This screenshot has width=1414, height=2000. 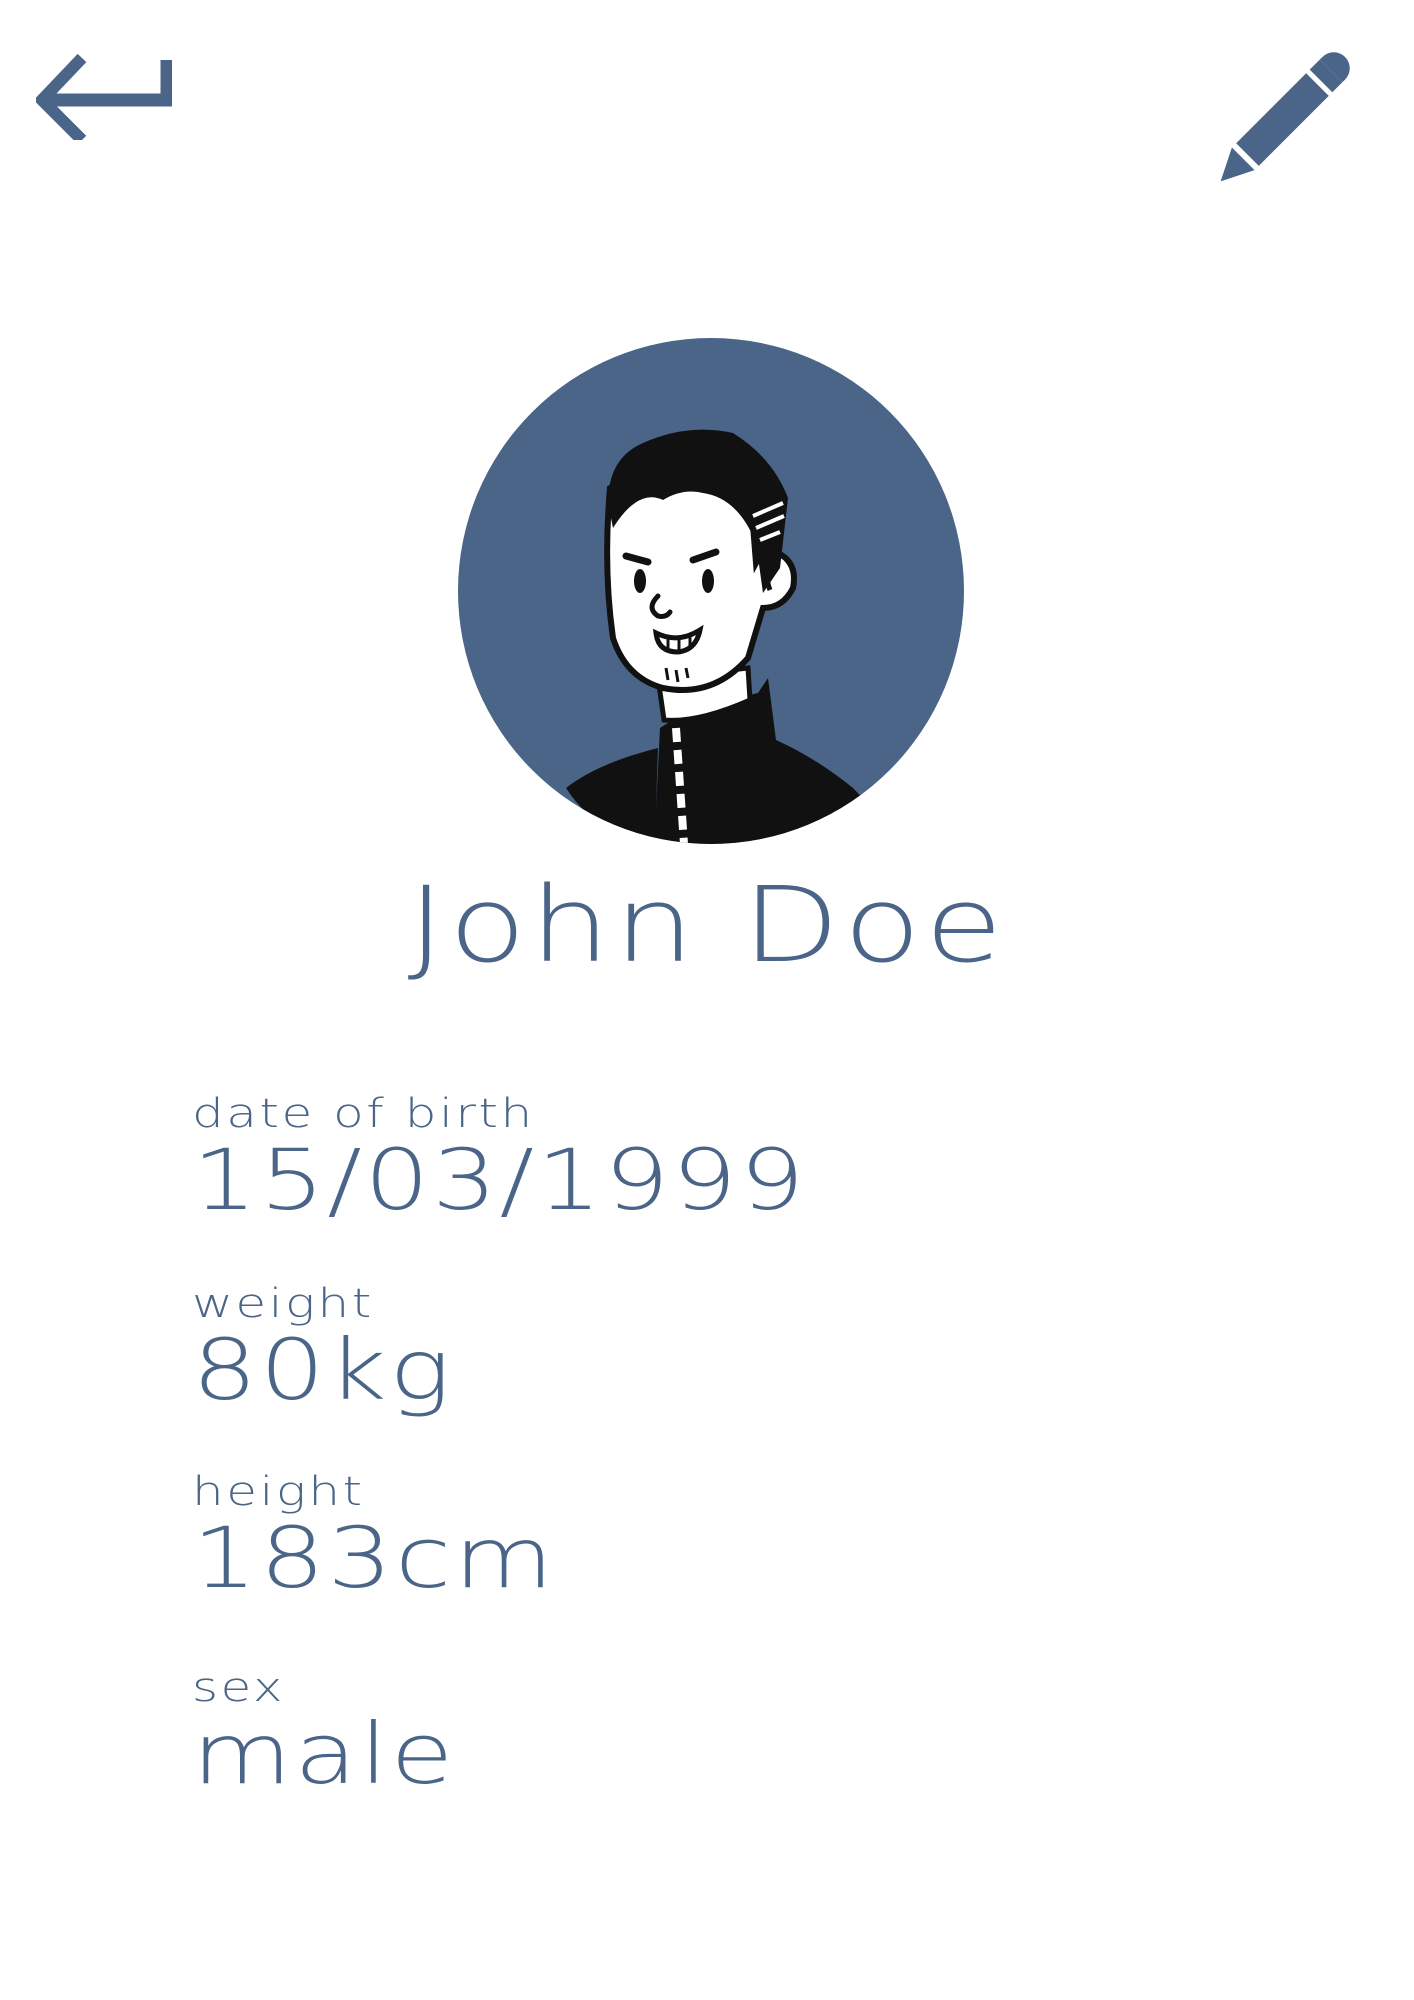 I want to click on info-value: male, so click(x=324, y=1754).